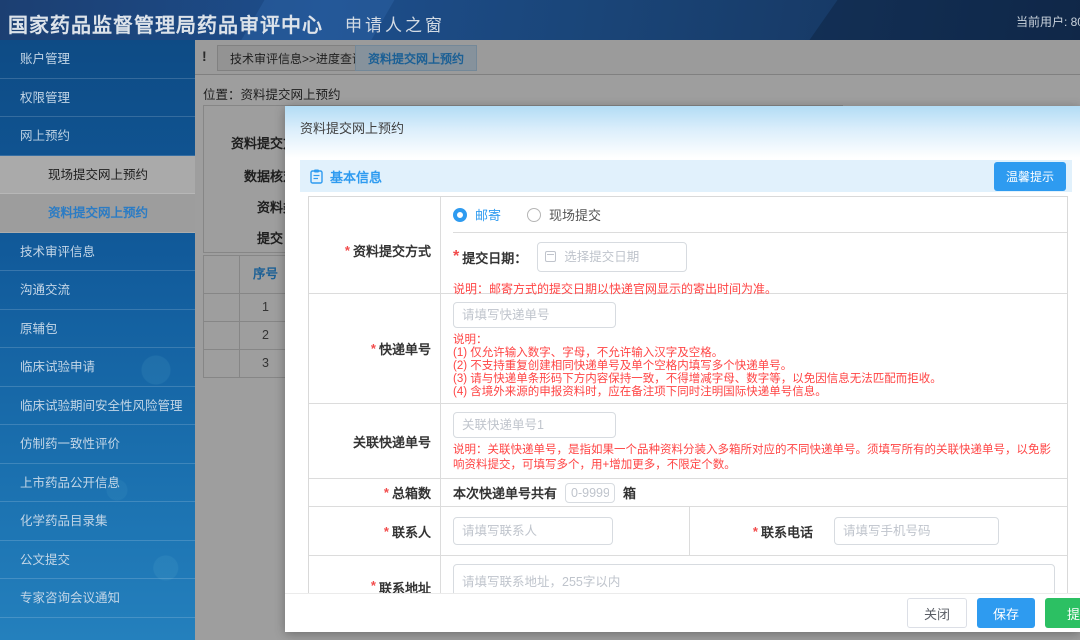 This screenshot has width=1080, height=640. I want to click on sidebar-item-clinical-safety-risk: 临床试验期间安全性风险管理, so click(97, 406).